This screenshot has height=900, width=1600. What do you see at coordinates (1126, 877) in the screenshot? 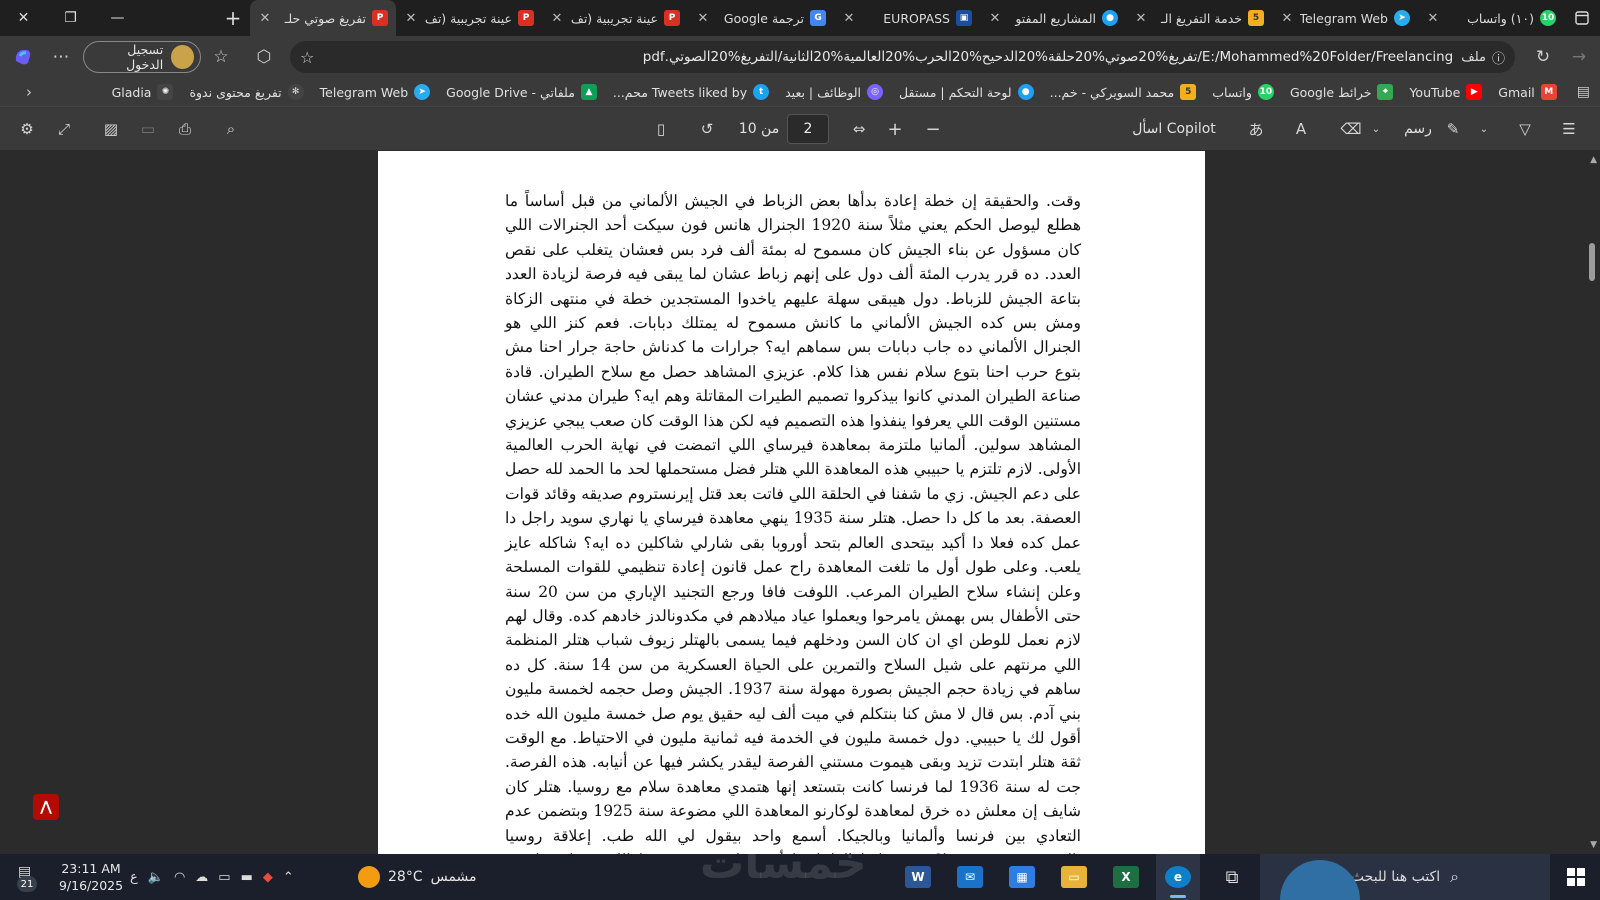
I see `excel-app-icon: X` at bounding box center [1126, 877].